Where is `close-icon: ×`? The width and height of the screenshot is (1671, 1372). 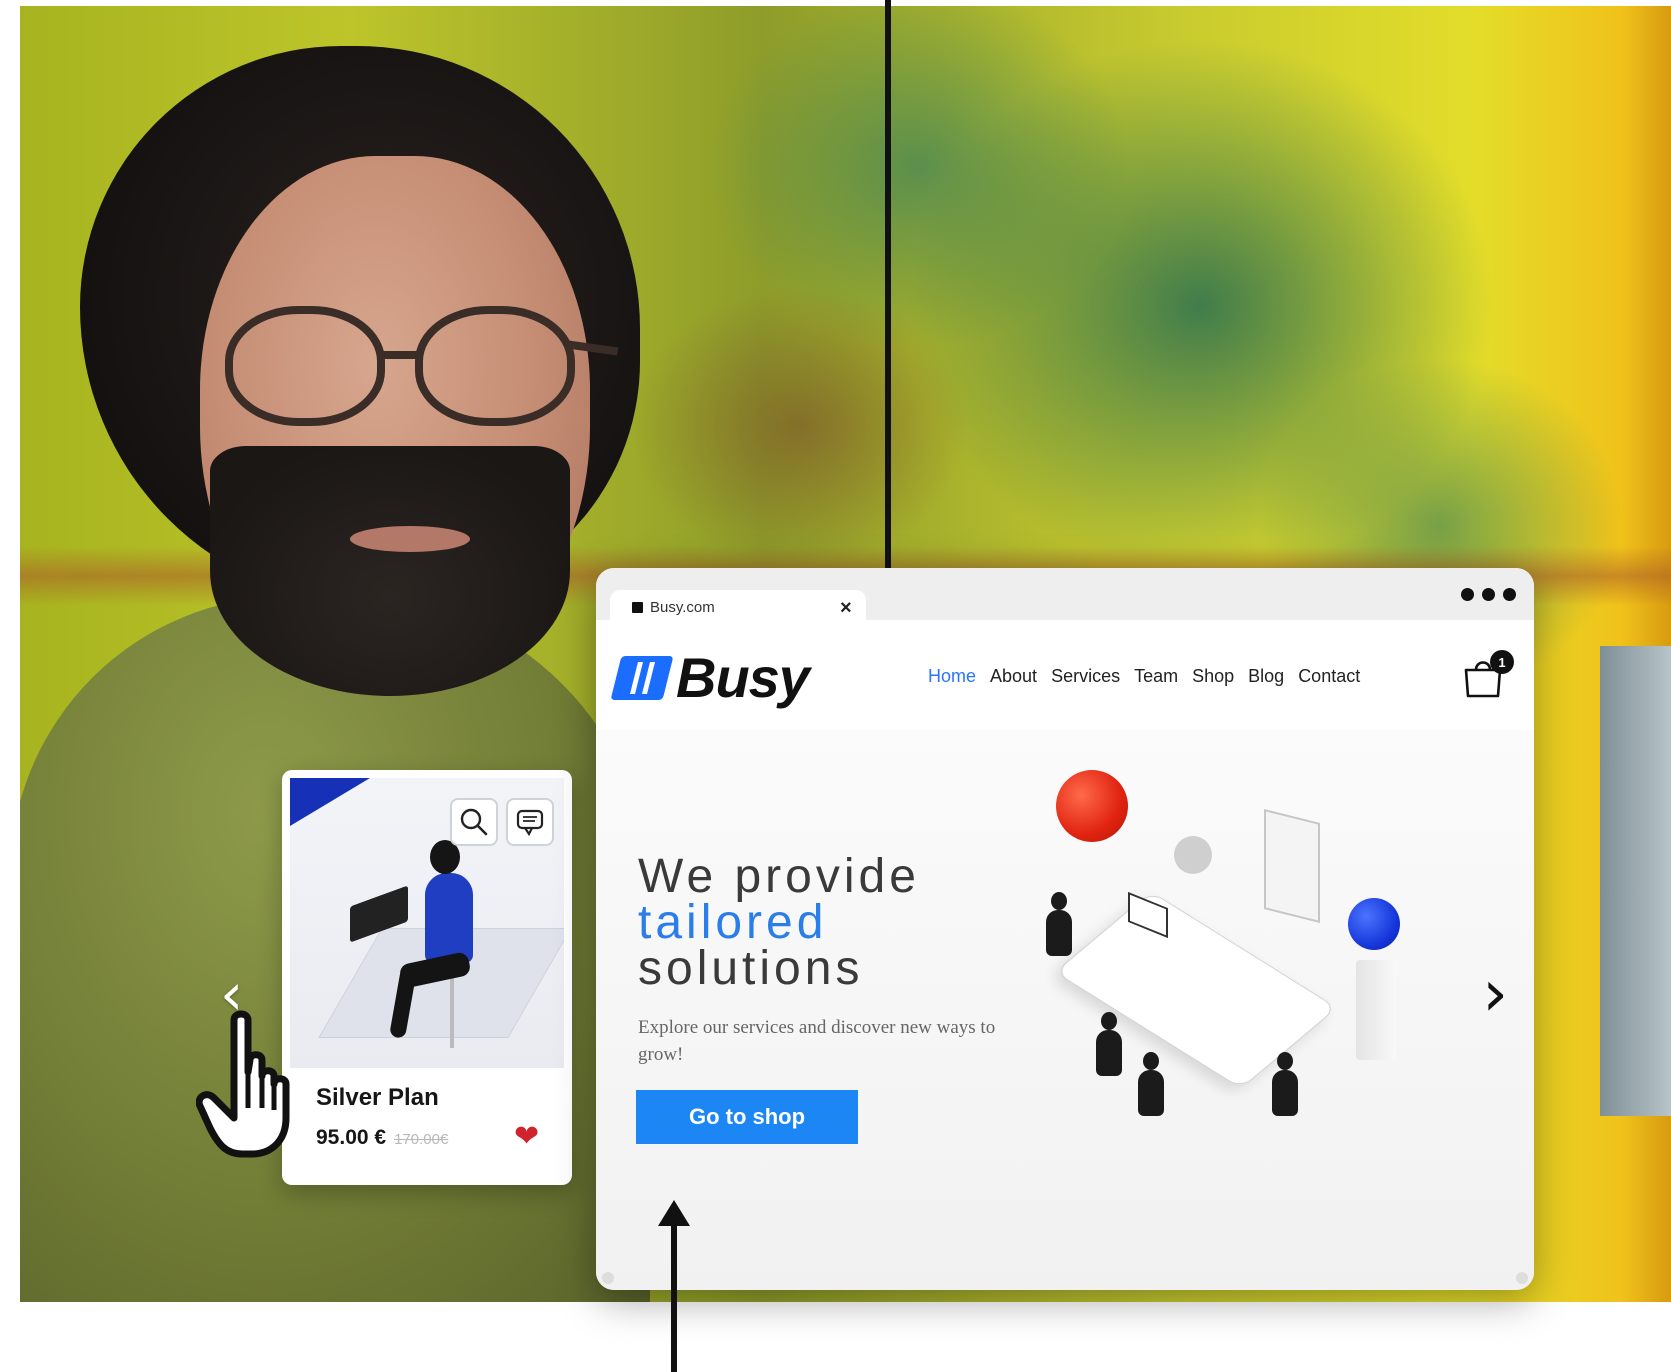
close-icon: × is located at coordinates (846, 608).